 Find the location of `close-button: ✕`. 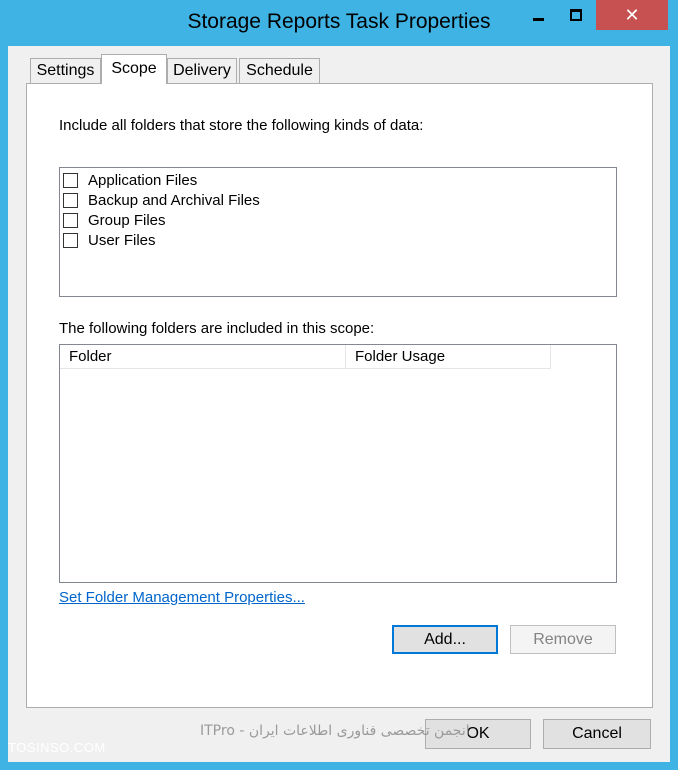

close-button: ✕ is located at coordinates (632, 15).